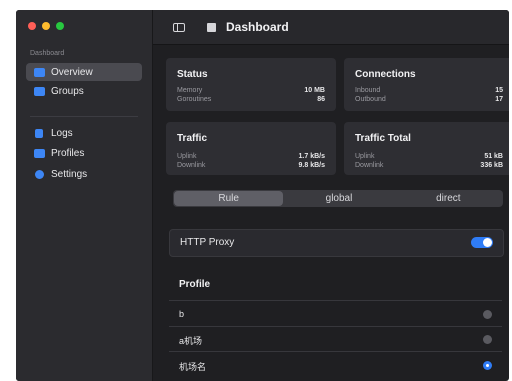  Describe the element at coordinates (84, 133) in the screenshot. I see `sidebar-item-logs: Logs` at that location.